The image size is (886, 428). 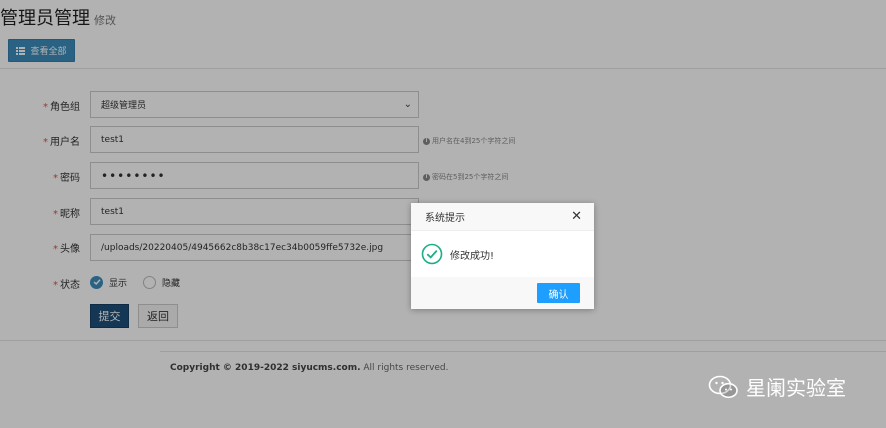 I want to click on dialog-message: 修改成功!, so click(x=472, y=256).